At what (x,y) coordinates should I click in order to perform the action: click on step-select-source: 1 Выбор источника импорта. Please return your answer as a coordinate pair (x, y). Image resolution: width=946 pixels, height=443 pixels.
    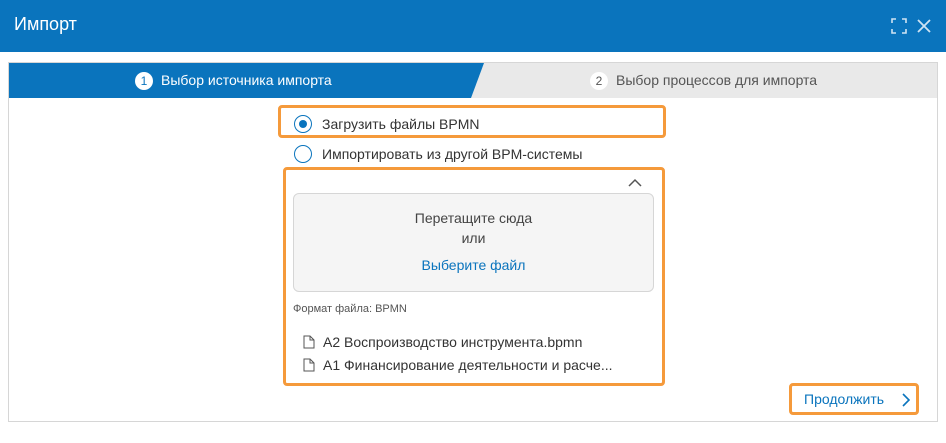
    Looking at the image, I should click on (246, 80).